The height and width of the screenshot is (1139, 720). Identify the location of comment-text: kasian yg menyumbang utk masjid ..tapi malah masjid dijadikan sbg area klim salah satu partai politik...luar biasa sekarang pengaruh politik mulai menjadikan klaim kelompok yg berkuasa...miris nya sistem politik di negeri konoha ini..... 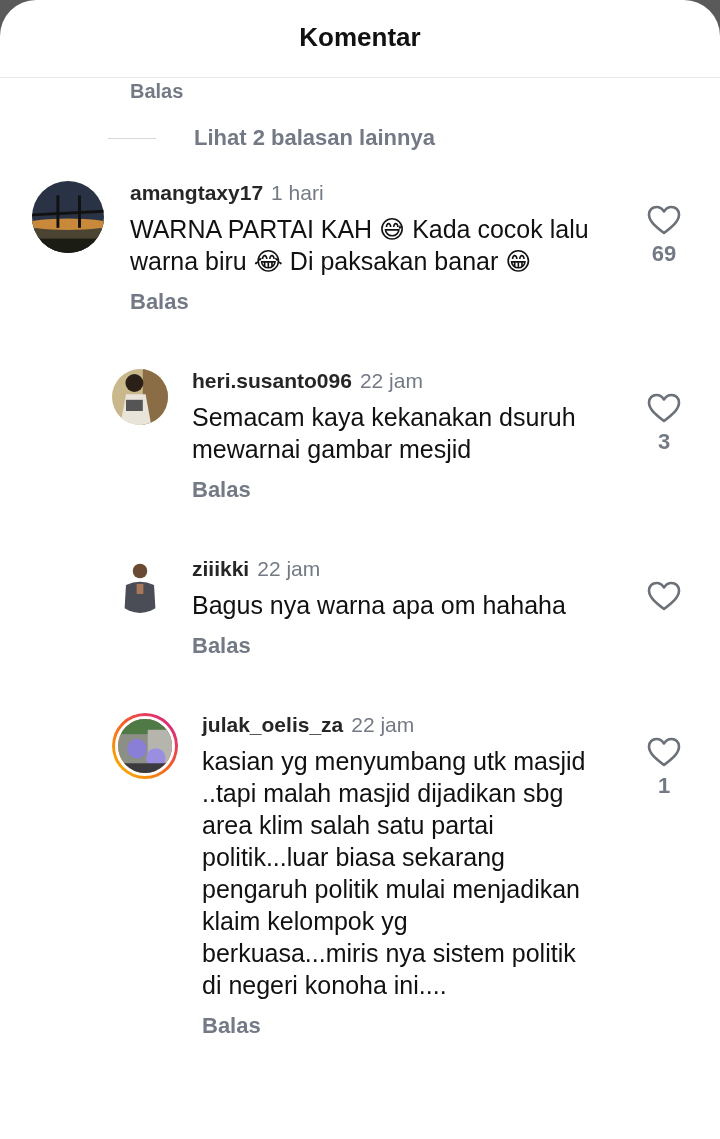
(394, 873).